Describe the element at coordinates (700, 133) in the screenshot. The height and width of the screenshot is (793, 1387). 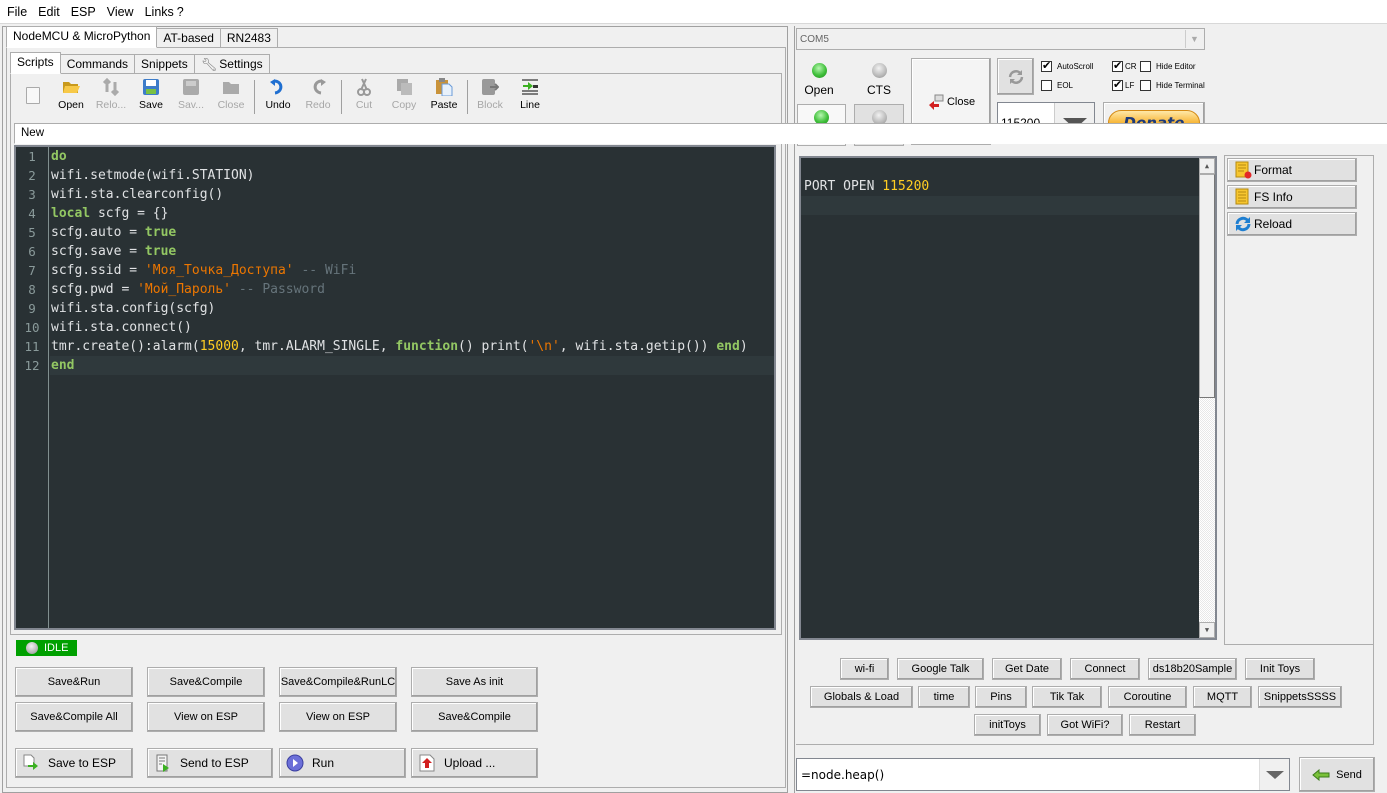
I see `file-tab-new: New` at that location.